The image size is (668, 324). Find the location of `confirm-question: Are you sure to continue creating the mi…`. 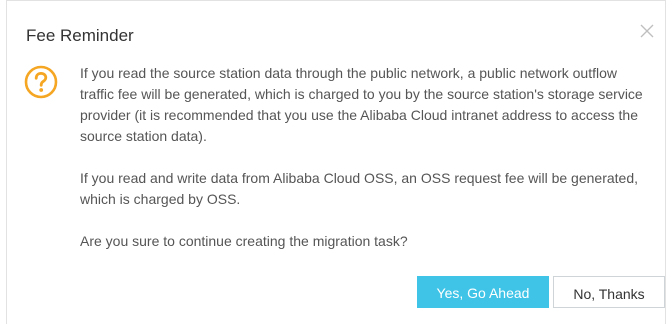

confirm-question: Are you sure to continue creating the mi… is located at coordinates (244, 241).